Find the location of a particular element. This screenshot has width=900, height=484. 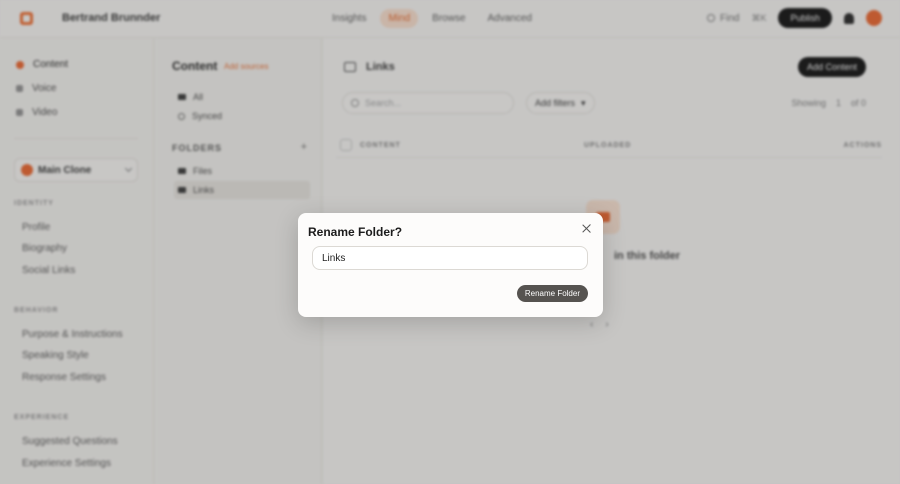

rename-folder-button: Rename Folder is located at coordinates (552, 293).